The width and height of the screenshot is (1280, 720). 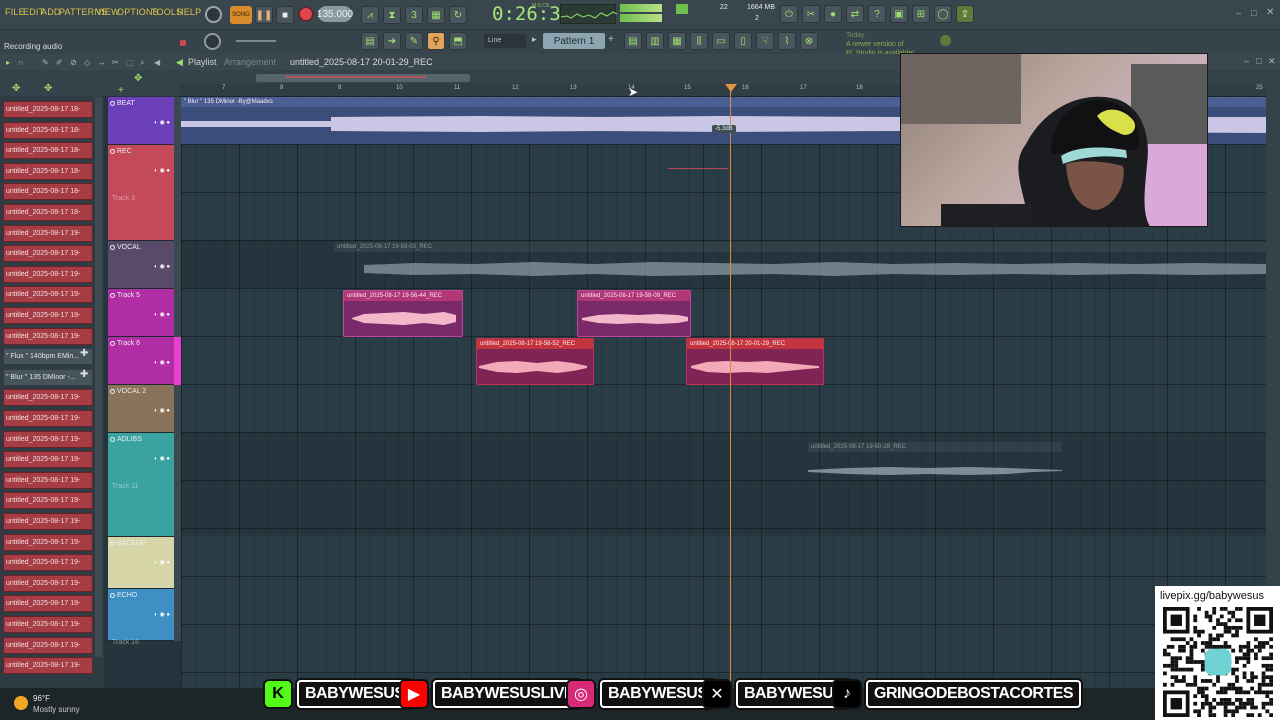 I want to click on social-link: K BABYWESUS, so click(x=338, y=694).